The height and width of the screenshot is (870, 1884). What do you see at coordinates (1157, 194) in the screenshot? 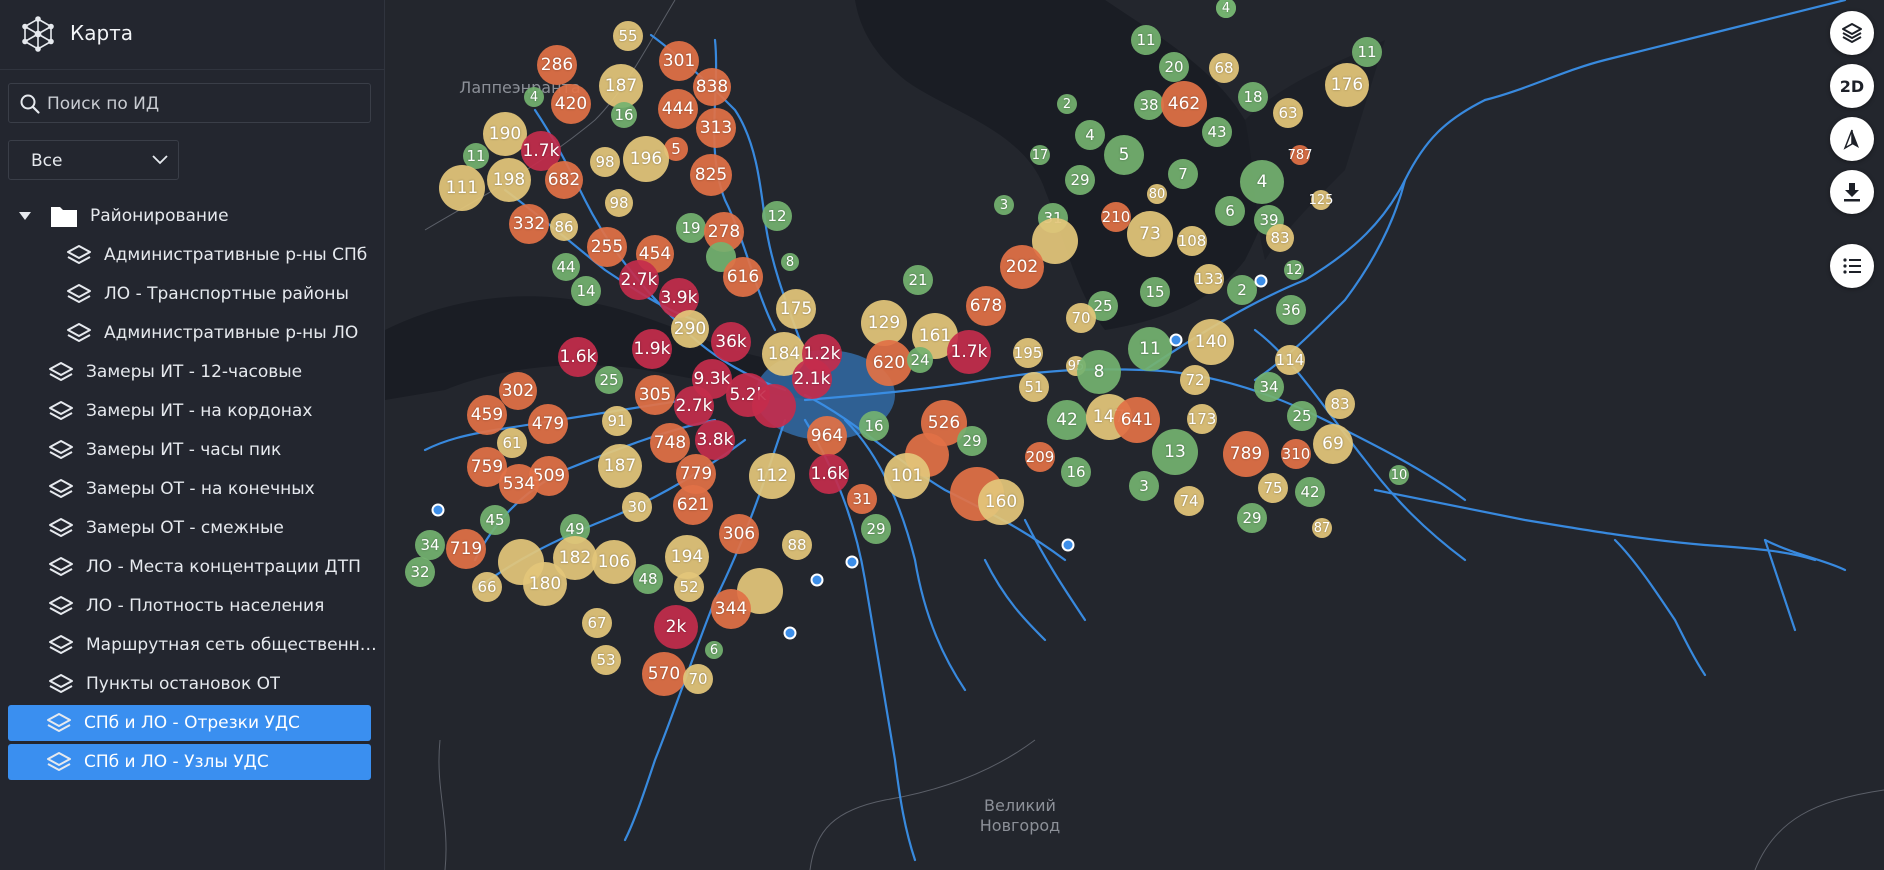
I see `cluster-marker: 80` at bounding box center [1157, 194].